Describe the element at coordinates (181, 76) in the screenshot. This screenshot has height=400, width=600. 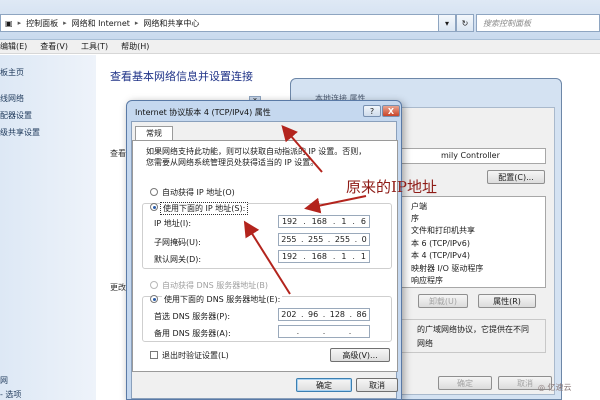
I see `page-title: 查看基本网络信息并设置连接` at that location.